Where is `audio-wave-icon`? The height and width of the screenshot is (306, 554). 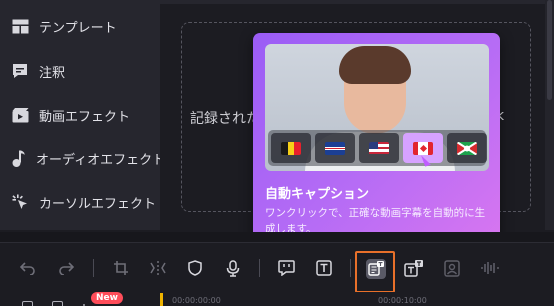
audio-wave-icon is located at coordinates (490, 268).